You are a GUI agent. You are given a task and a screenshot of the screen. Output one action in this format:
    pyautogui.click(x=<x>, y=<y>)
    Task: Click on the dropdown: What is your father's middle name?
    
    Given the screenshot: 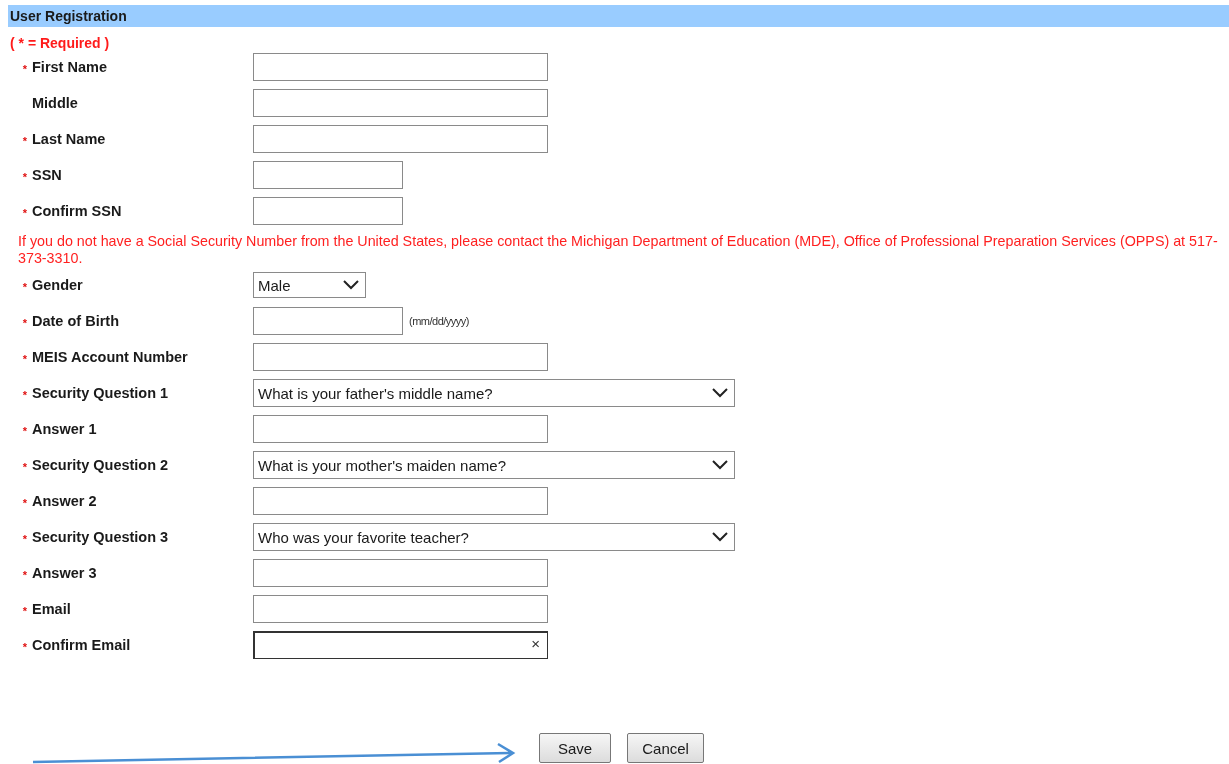 What is the action you would take?
    pyautogui.click(x=494, y=393)
    